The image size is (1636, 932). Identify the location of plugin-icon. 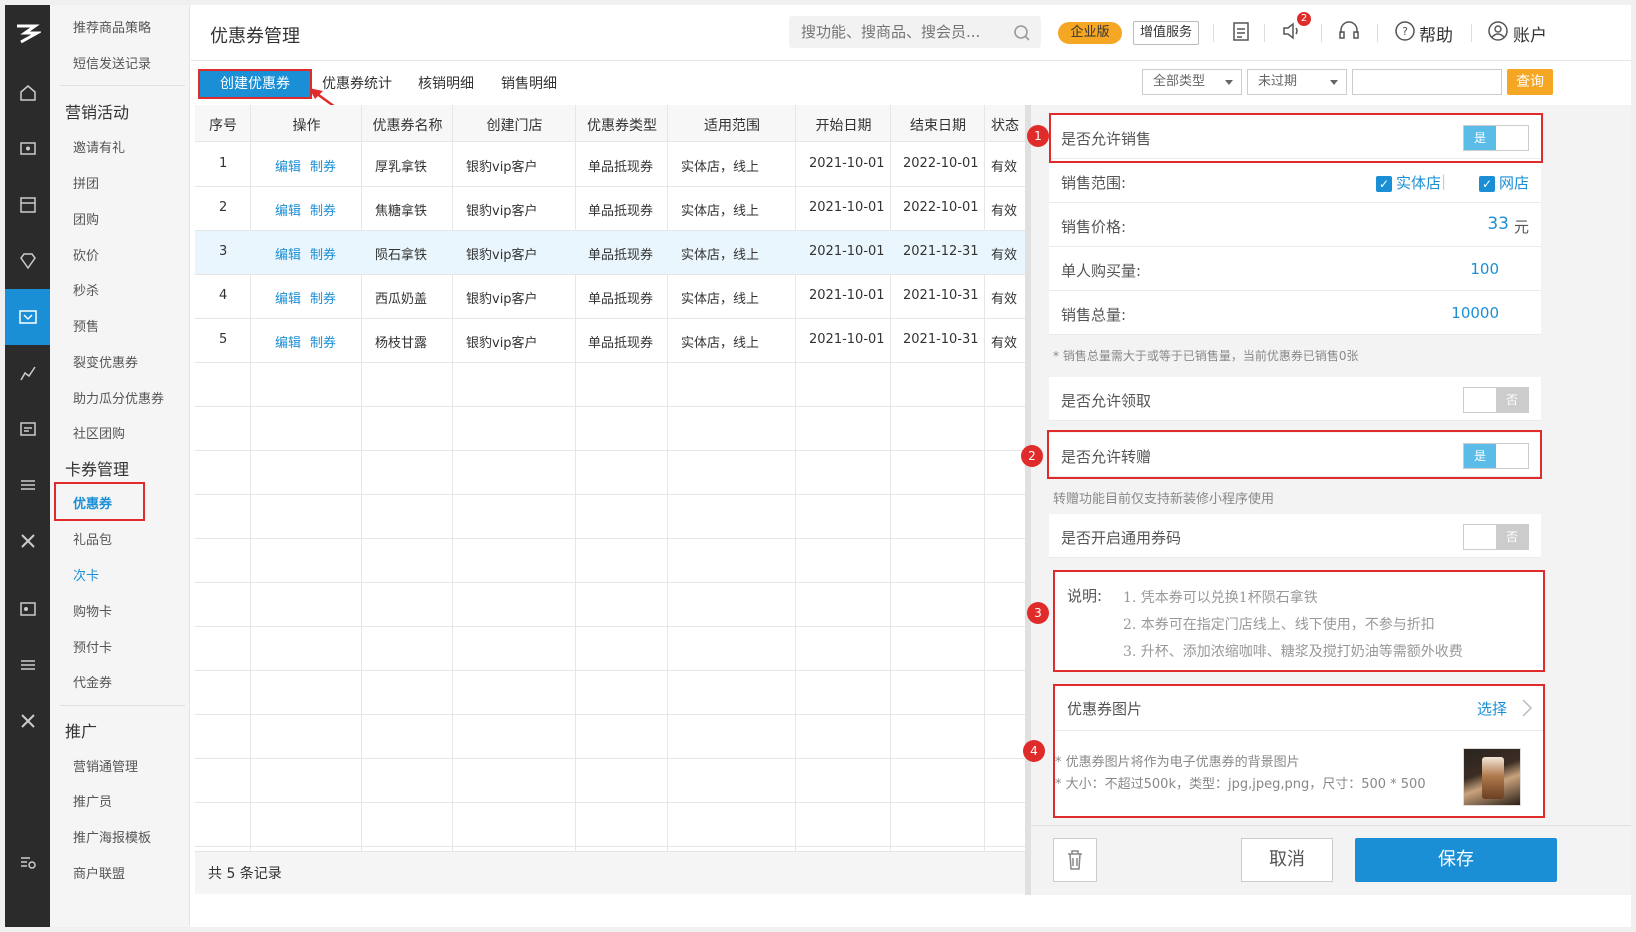
(27, 721).